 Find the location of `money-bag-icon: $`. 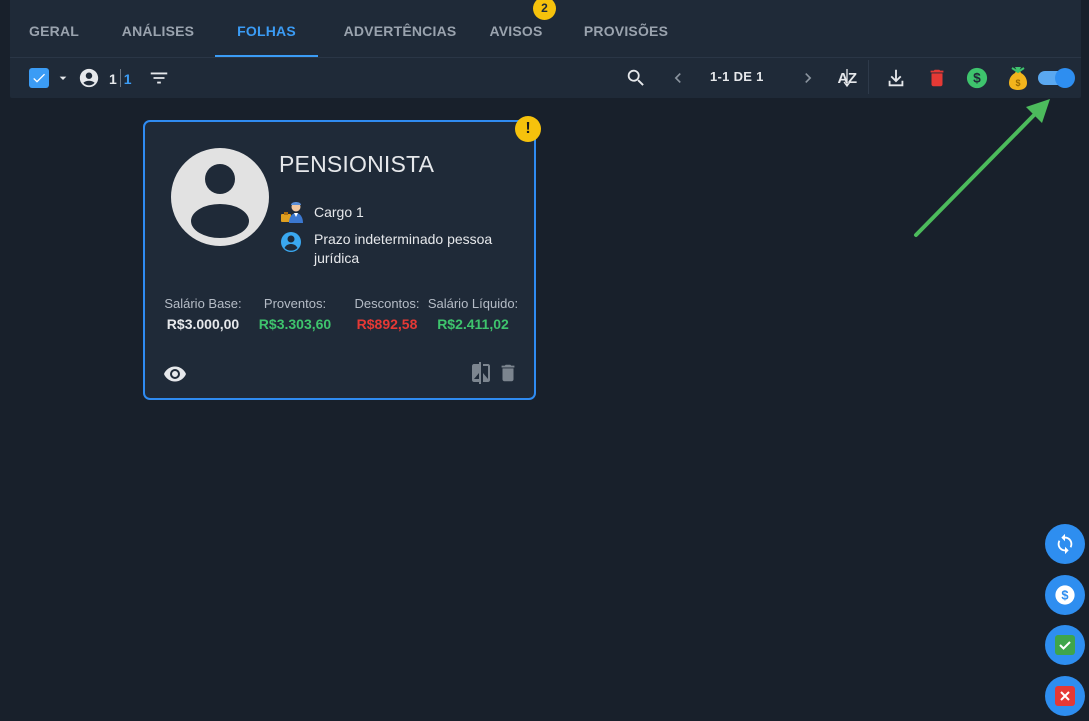

money-bag-icon: $ is located at coordinates (1018, 78).